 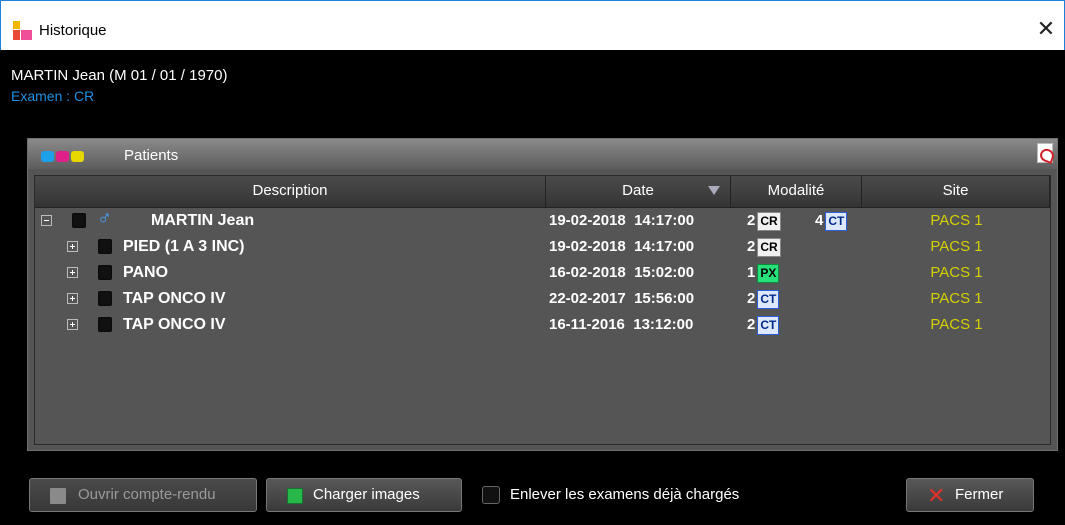 I want to click on column-header-description: Description, so click(x=290, y=192).